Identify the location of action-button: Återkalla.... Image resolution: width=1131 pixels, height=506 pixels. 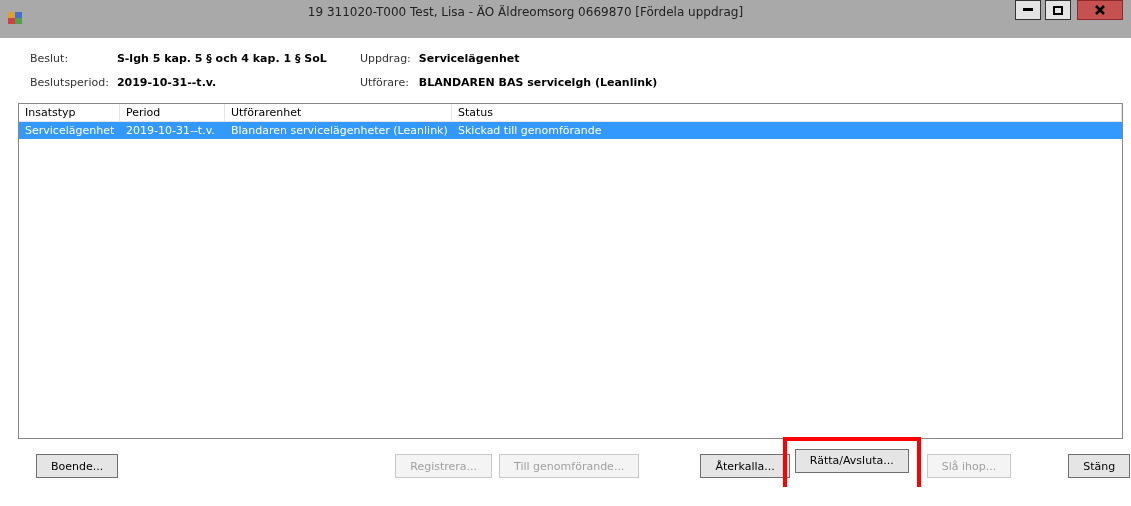
(745, 466).